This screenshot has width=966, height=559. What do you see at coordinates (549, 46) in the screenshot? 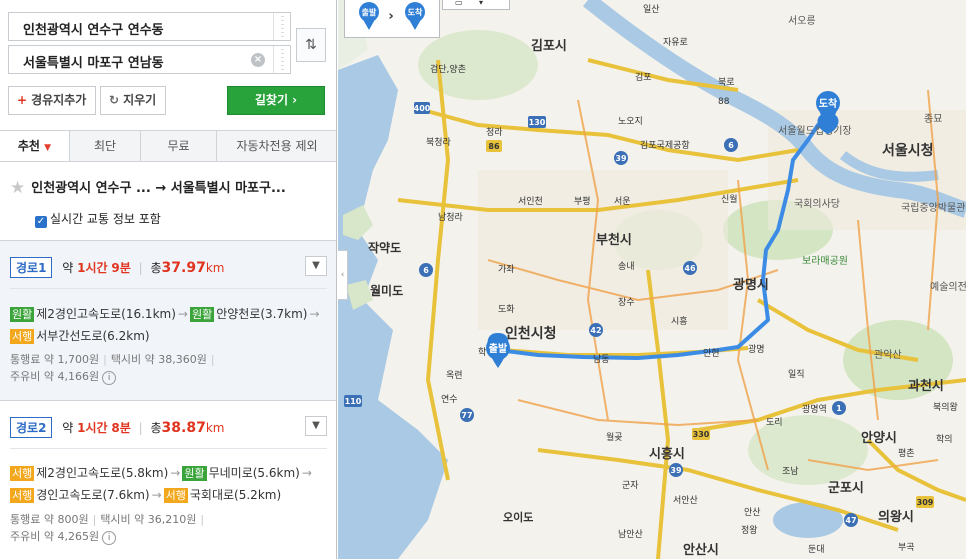
I see `city-label: 김포시` at bounding box center [549, 46].